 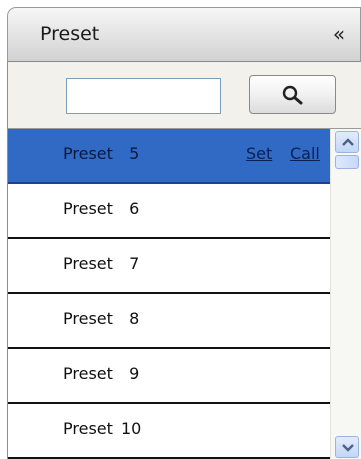 What do you see at coordinates (339, 34) in the screenshot?
I see `collapse-panel-button: «` at bounding box center [339, 34].